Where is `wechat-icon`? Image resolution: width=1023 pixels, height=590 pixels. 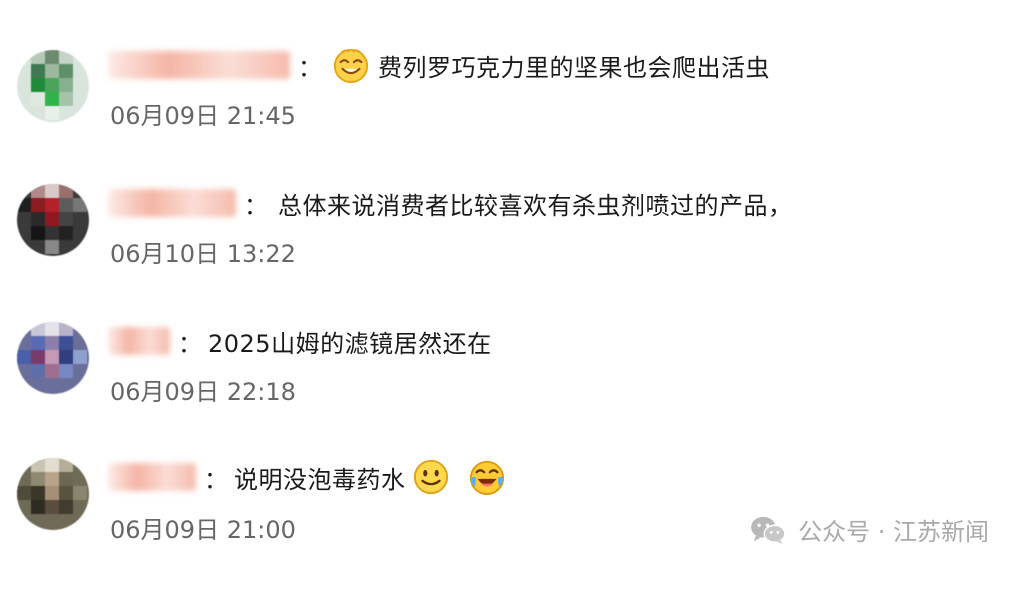 wechat-icon is located at coordinates (768, 530).